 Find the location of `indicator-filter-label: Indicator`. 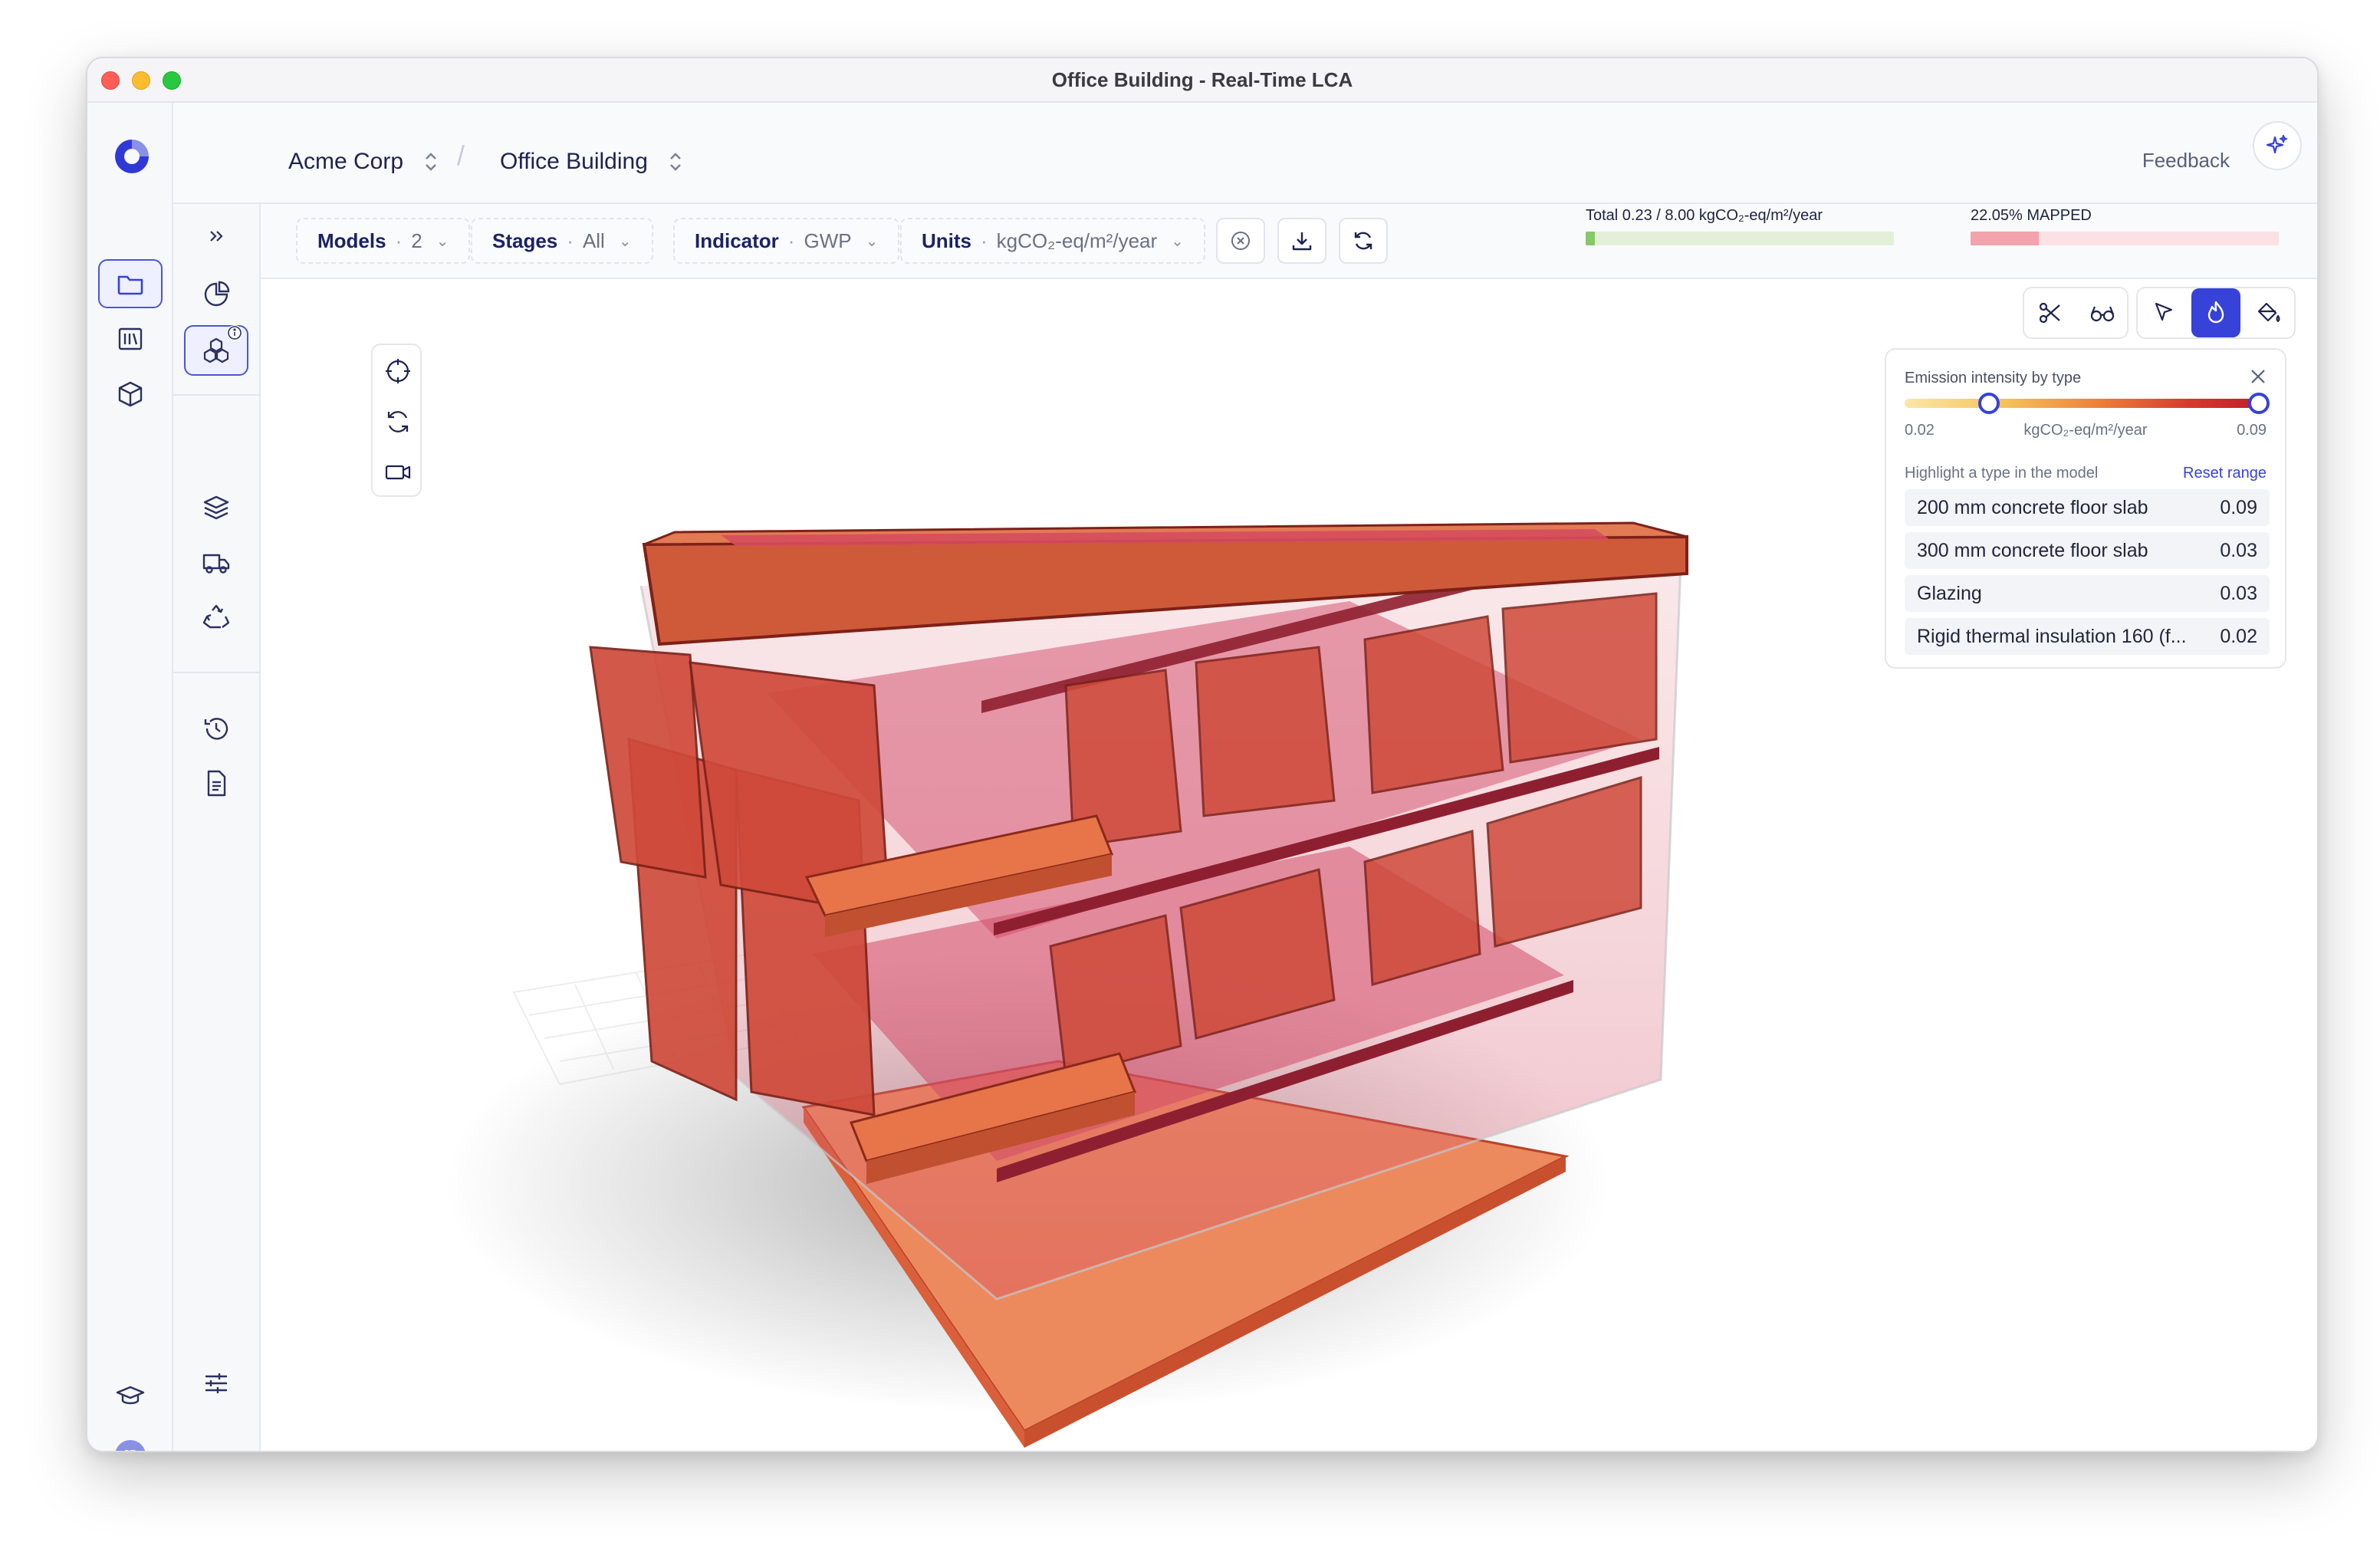

indicator-filter-label: Indicator is located at coordinates (737, 241).